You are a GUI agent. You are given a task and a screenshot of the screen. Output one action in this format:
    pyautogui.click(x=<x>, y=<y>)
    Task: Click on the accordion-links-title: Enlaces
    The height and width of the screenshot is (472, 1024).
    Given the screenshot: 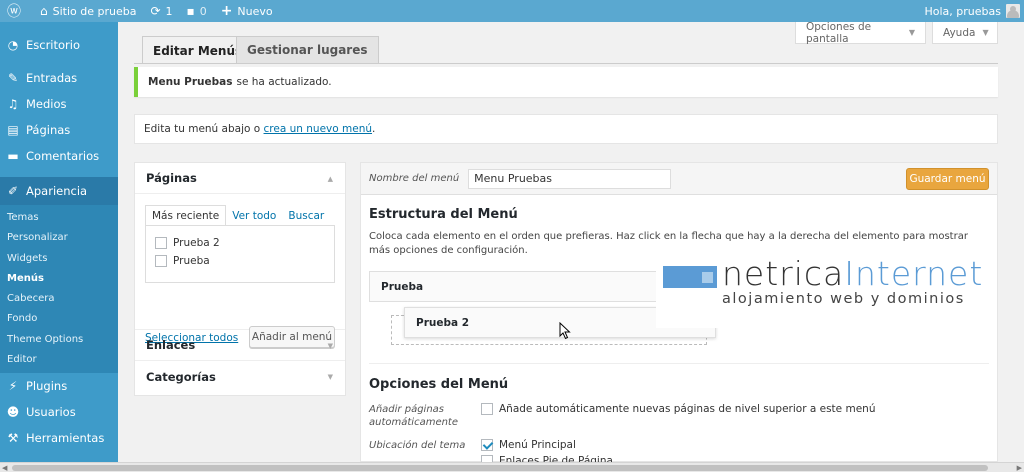 What is the action you would take?
    pyautogui.click(x=171, y=345)
    